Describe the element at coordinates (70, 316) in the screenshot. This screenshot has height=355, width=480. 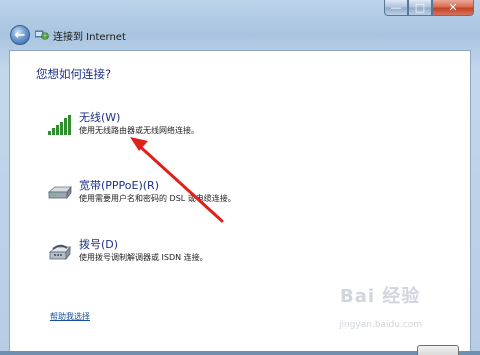
I see `help-me-choose-link: 帮助我选择` at that location.